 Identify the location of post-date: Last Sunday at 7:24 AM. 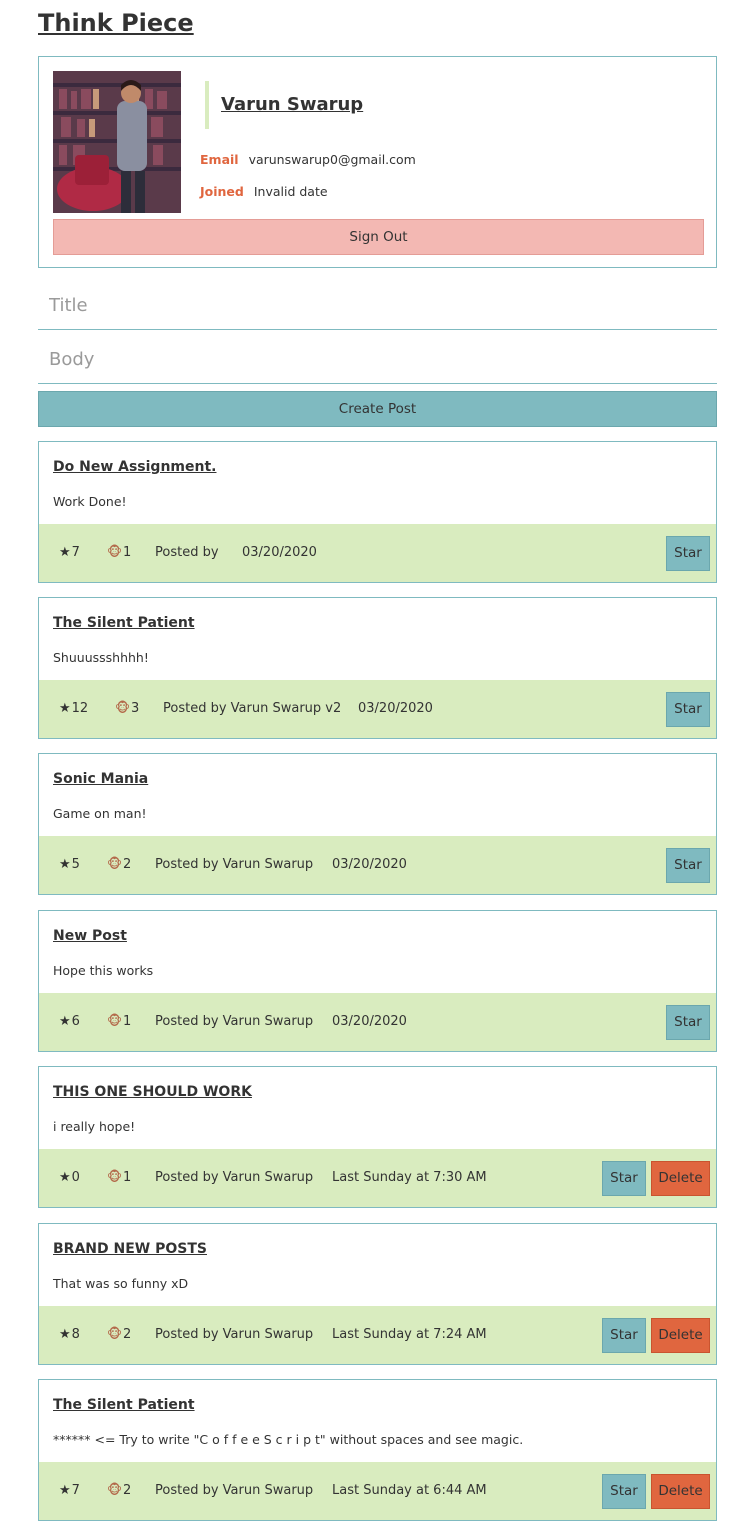
(409, 1334).